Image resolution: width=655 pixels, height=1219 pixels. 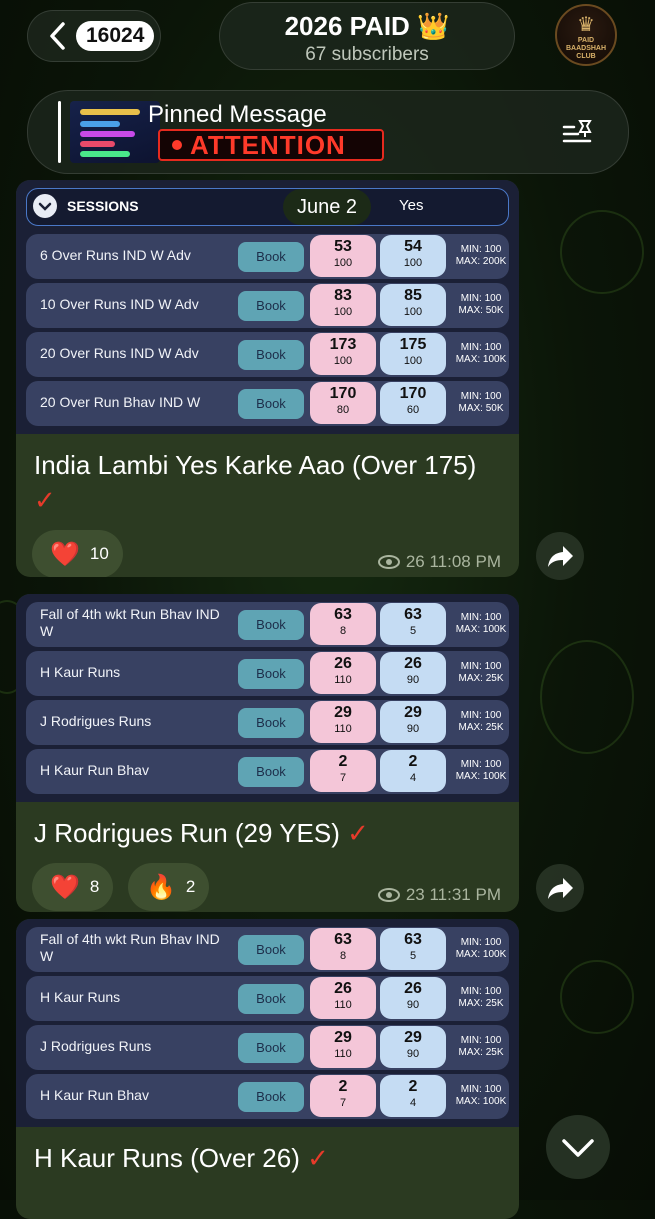 I want to click on caption-text: India Lambi Yes Karke Aao (Over 175), so click(x=255, y=465).